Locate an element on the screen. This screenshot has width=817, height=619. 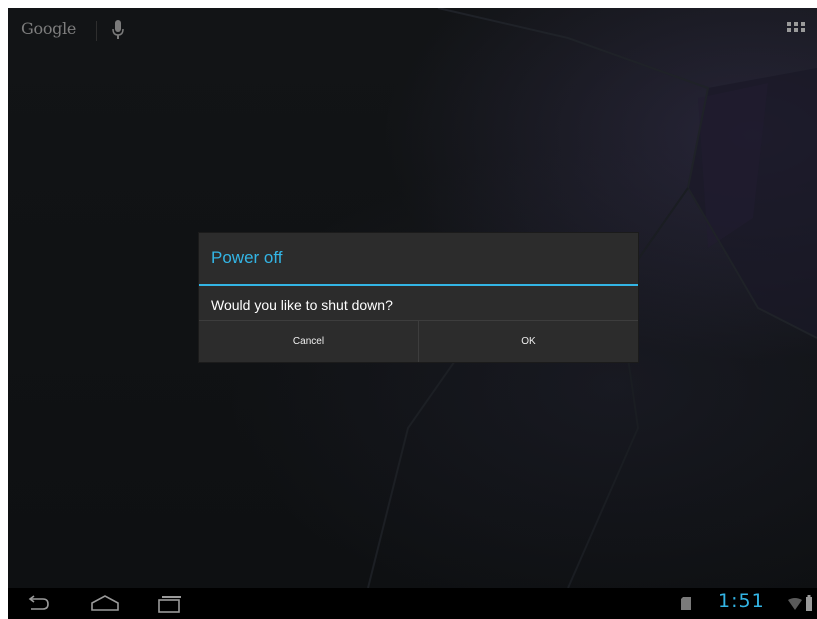
cancel-button: Cancel is located at coordinates (308, 341).